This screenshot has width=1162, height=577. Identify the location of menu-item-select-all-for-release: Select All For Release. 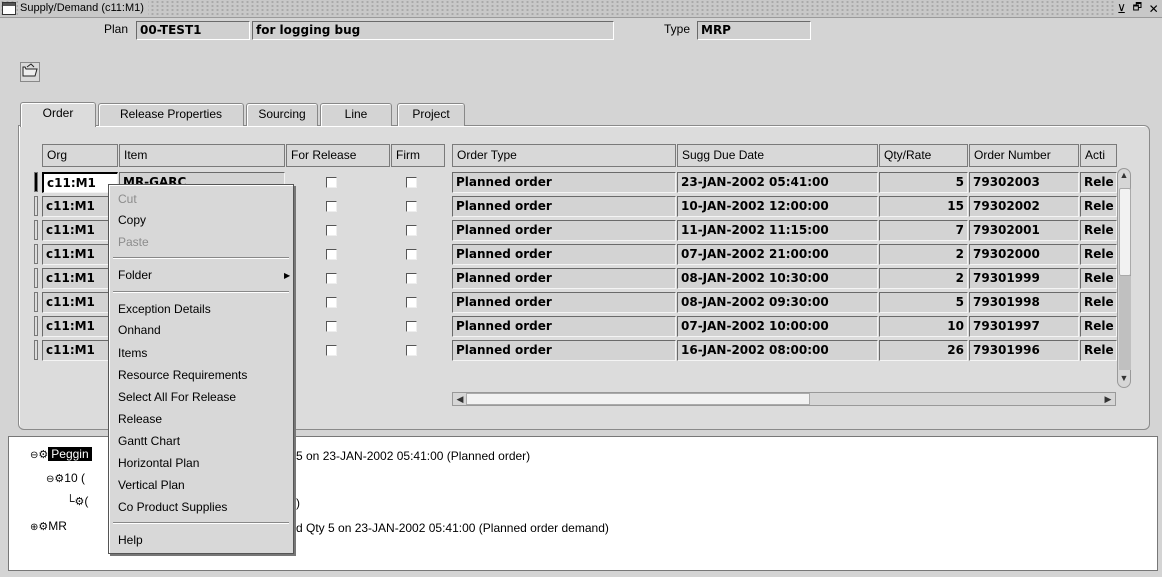
(177, 397).